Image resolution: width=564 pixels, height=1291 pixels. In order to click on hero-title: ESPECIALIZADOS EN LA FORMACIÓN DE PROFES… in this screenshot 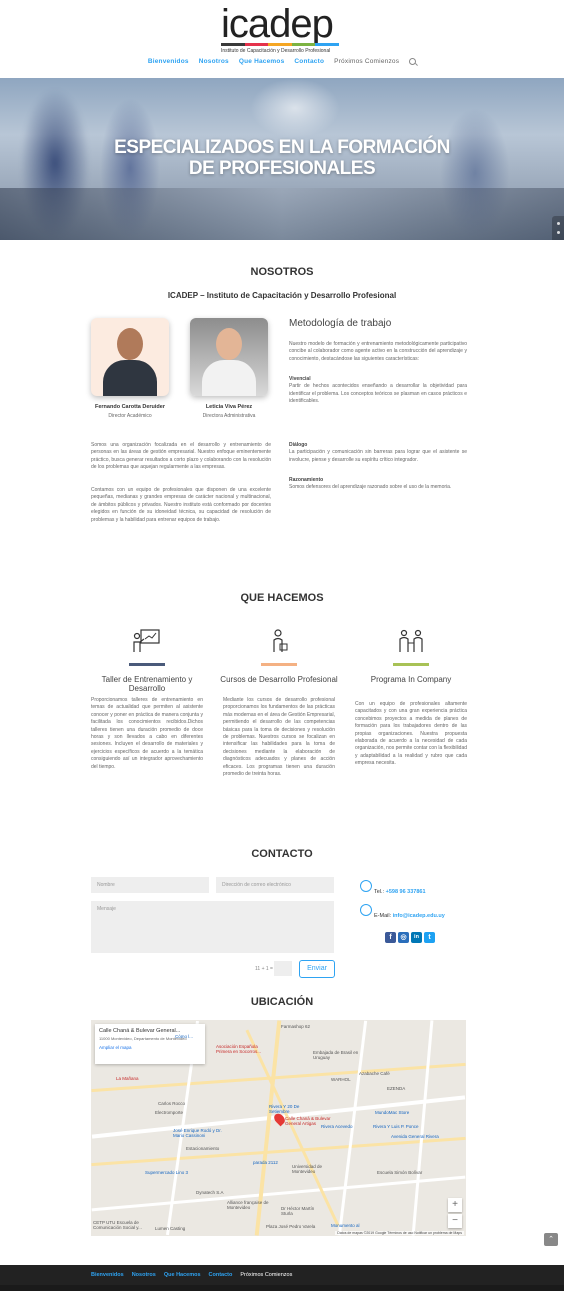, I will do `click(282, 158)`.